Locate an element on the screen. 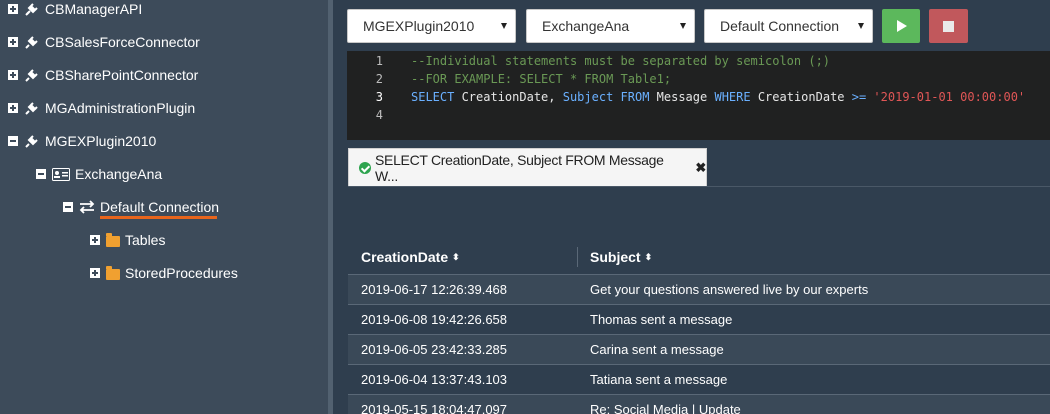  code-keyword: Subject FROM is located at coordinates (606, 97).